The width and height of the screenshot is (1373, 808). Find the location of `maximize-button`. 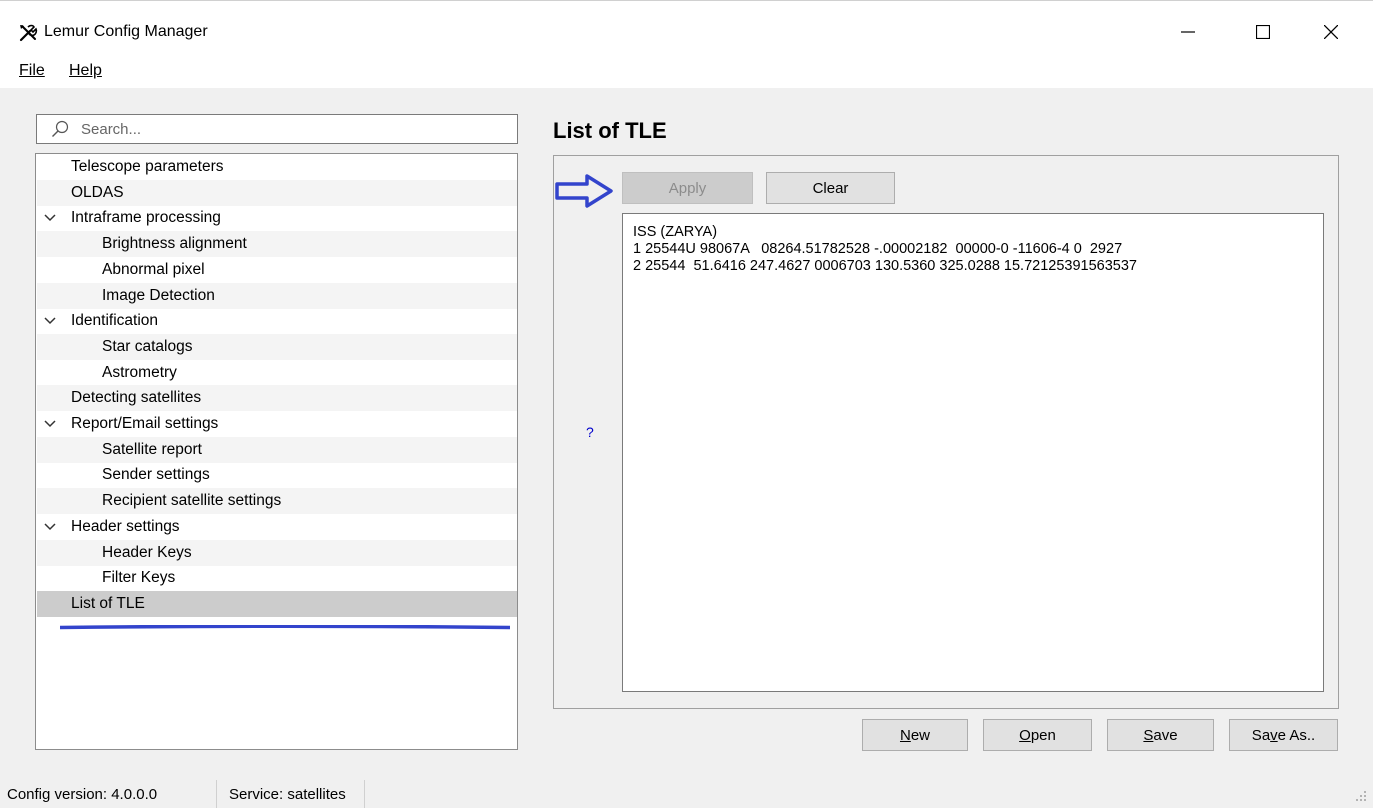

maximize-button is located at coordinates (1263, 32).